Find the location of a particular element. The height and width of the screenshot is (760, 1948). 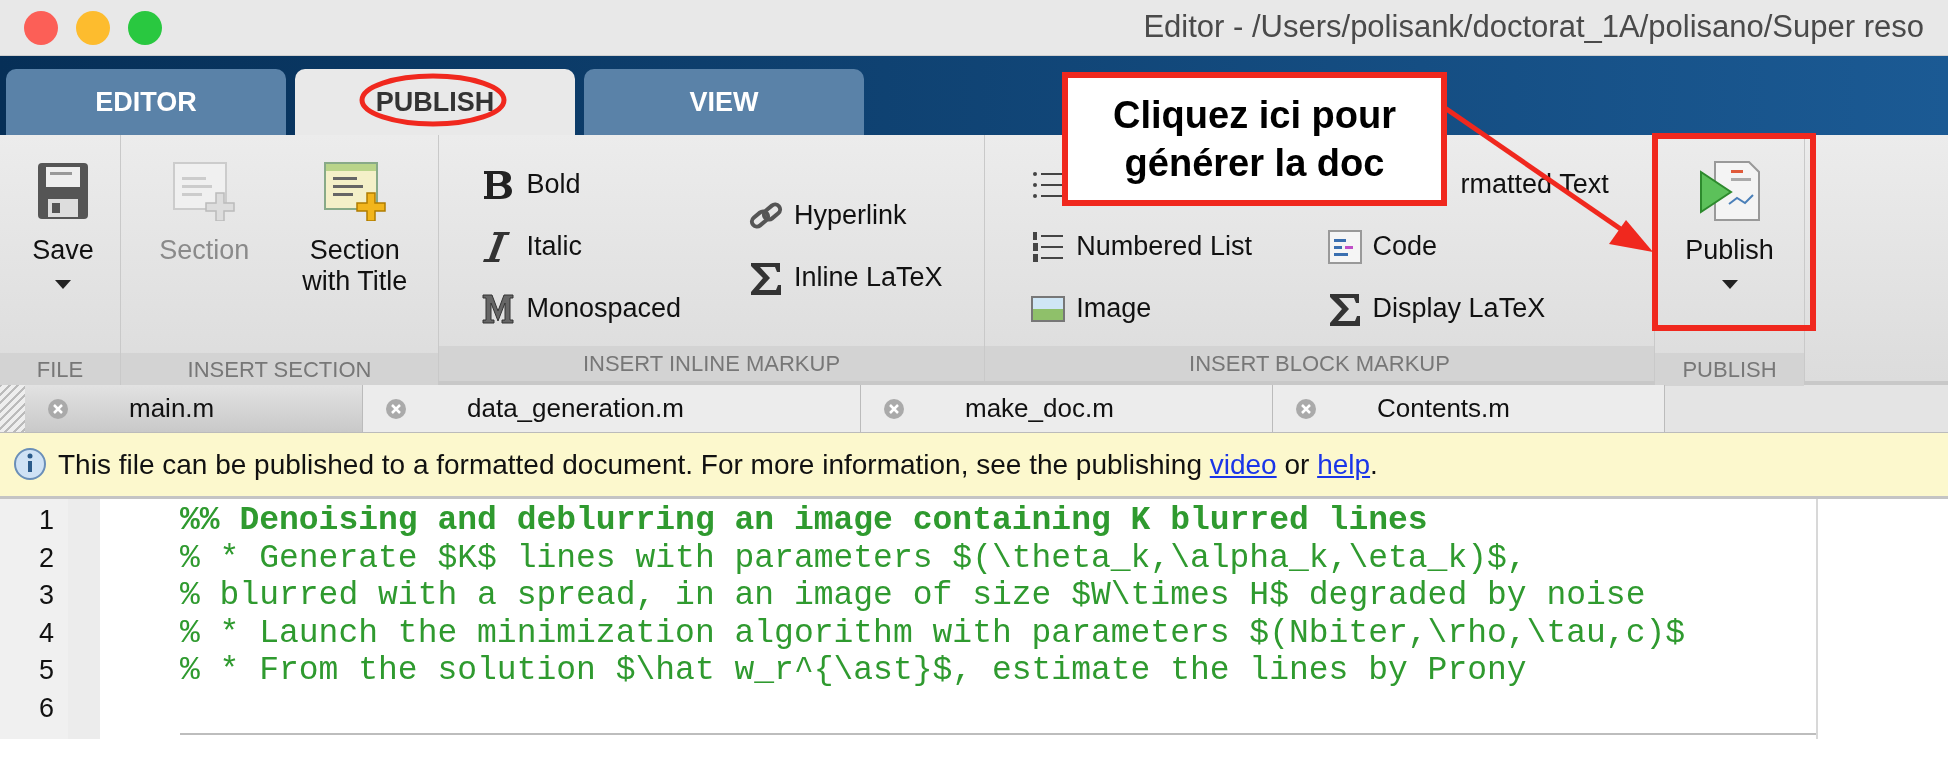

section-with-title-icon is located at coordinates (354, 191).